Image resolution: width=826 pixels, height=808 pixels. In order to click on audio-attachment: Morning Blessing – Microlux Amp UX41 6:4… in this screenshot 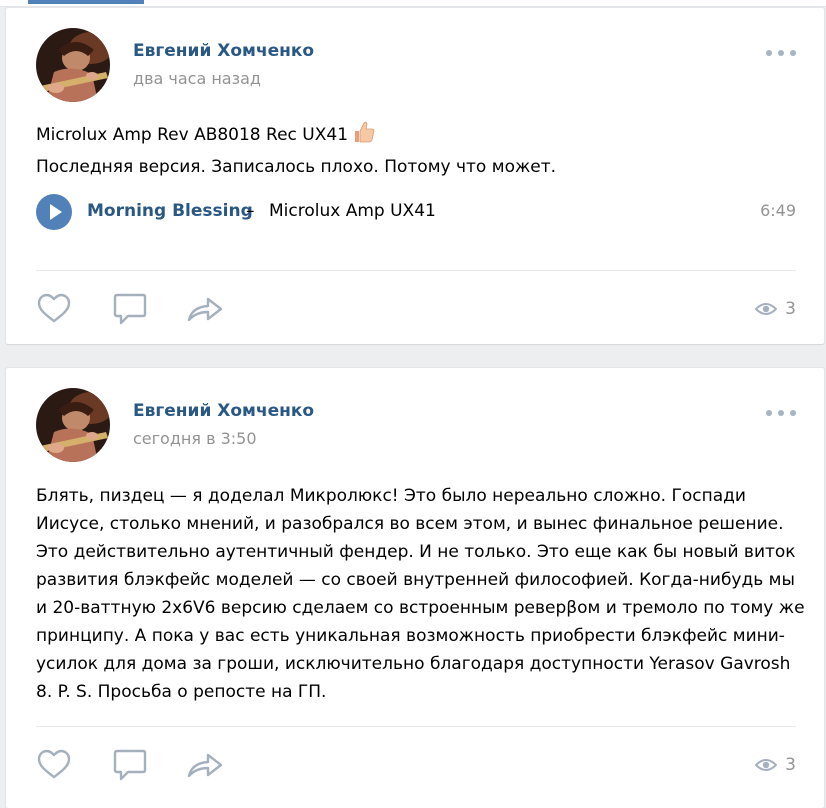, I will do `click(416, 212)`.